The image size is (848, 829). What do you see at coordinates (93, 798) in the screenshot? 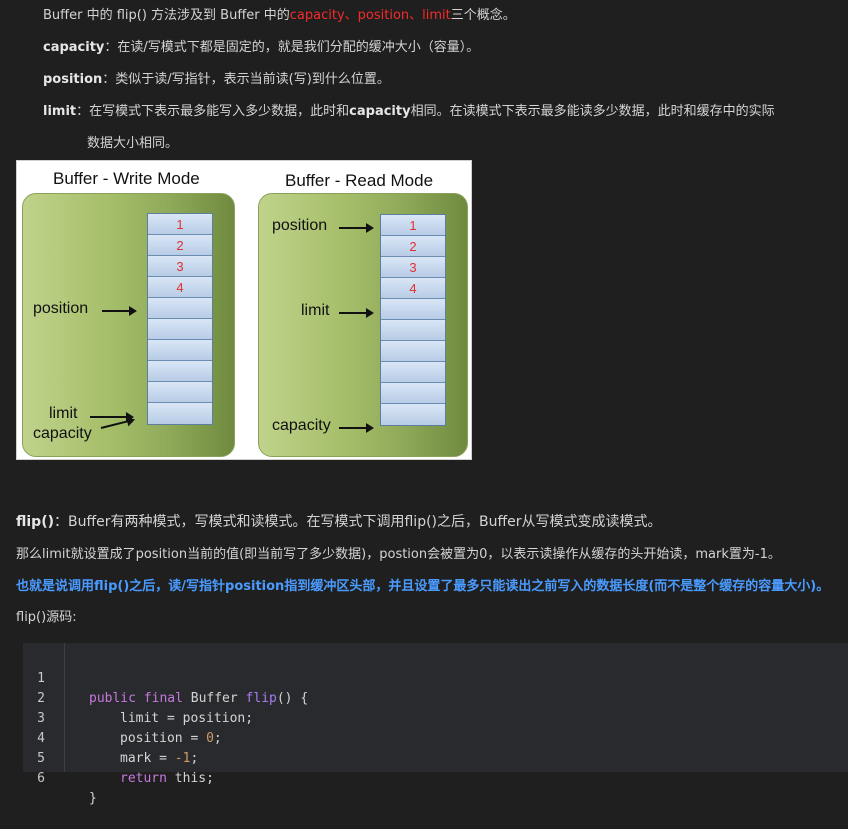
I see `code-text: }` at bounding box center [93, 798].